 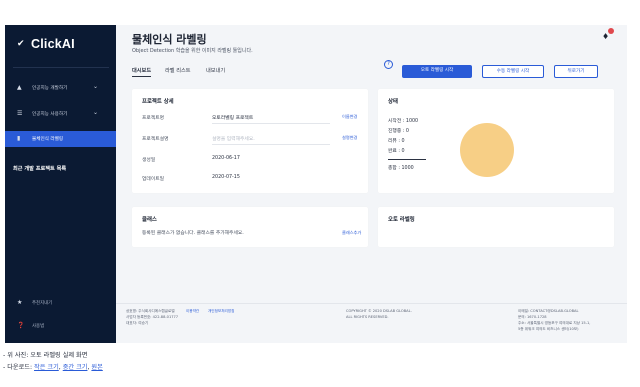 I want to click on project-desc-input: 설명을 입력해주세요., so click(x=233, y=138).